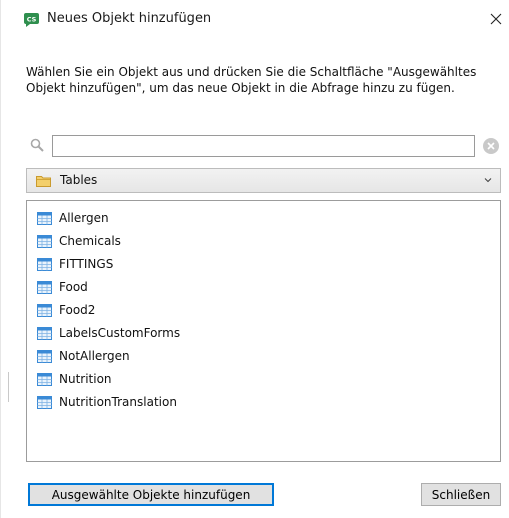  What do you see at coordinates (79, 180) in the screenshot?
I see `dropdown-selected-value: Tables` at bounding box center [79, 180].